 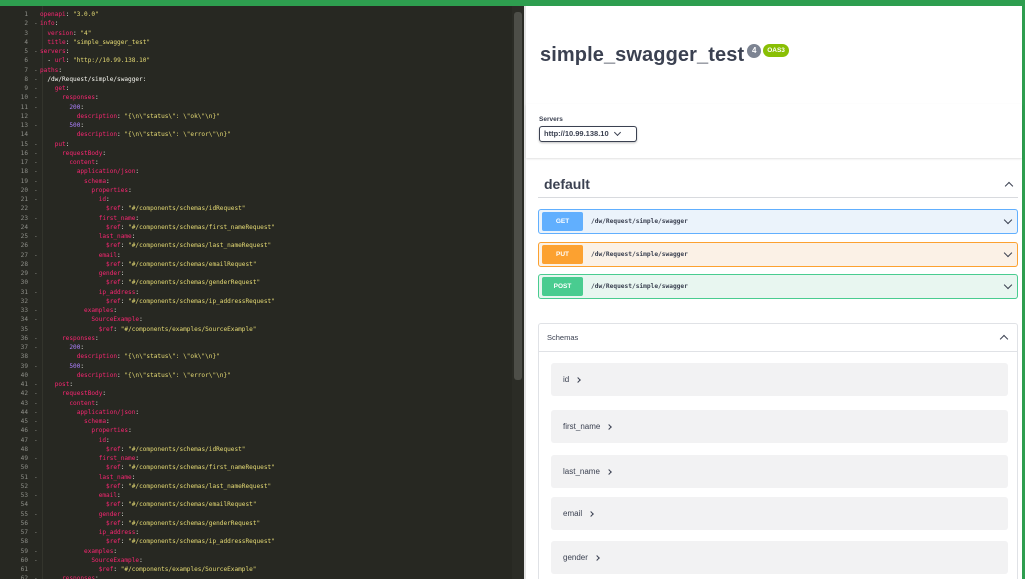 What do you see at coordinates (102, 440) in the screenshot?
I see `code-token: id` at bounding box center [102, 440].